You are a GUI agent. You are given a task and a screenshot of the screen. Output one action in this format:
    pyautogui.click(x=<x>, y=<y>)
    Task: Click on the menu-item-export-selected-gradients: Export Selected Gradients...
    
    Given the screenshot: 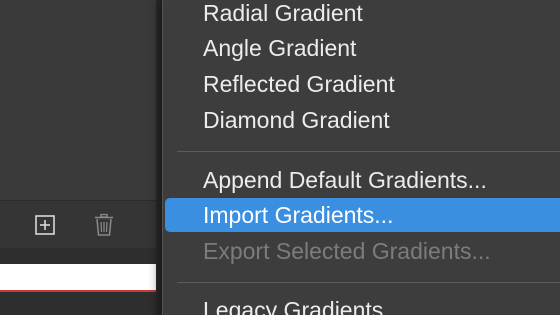 What is the action you would take?
    pyautogui.click(x=347, y=251)
    